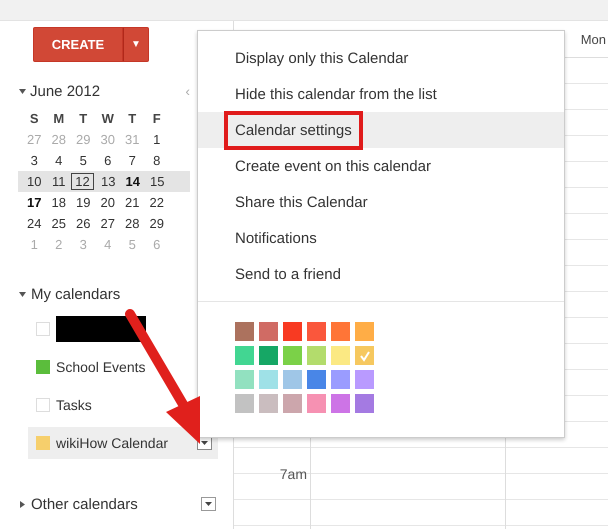 Image resolution: width=608 pixels, height=529 pixels. What do you see at coordinates (83, 223) in the screenshot?
I see `day-cell: 26` at bounding box center [83, 223].